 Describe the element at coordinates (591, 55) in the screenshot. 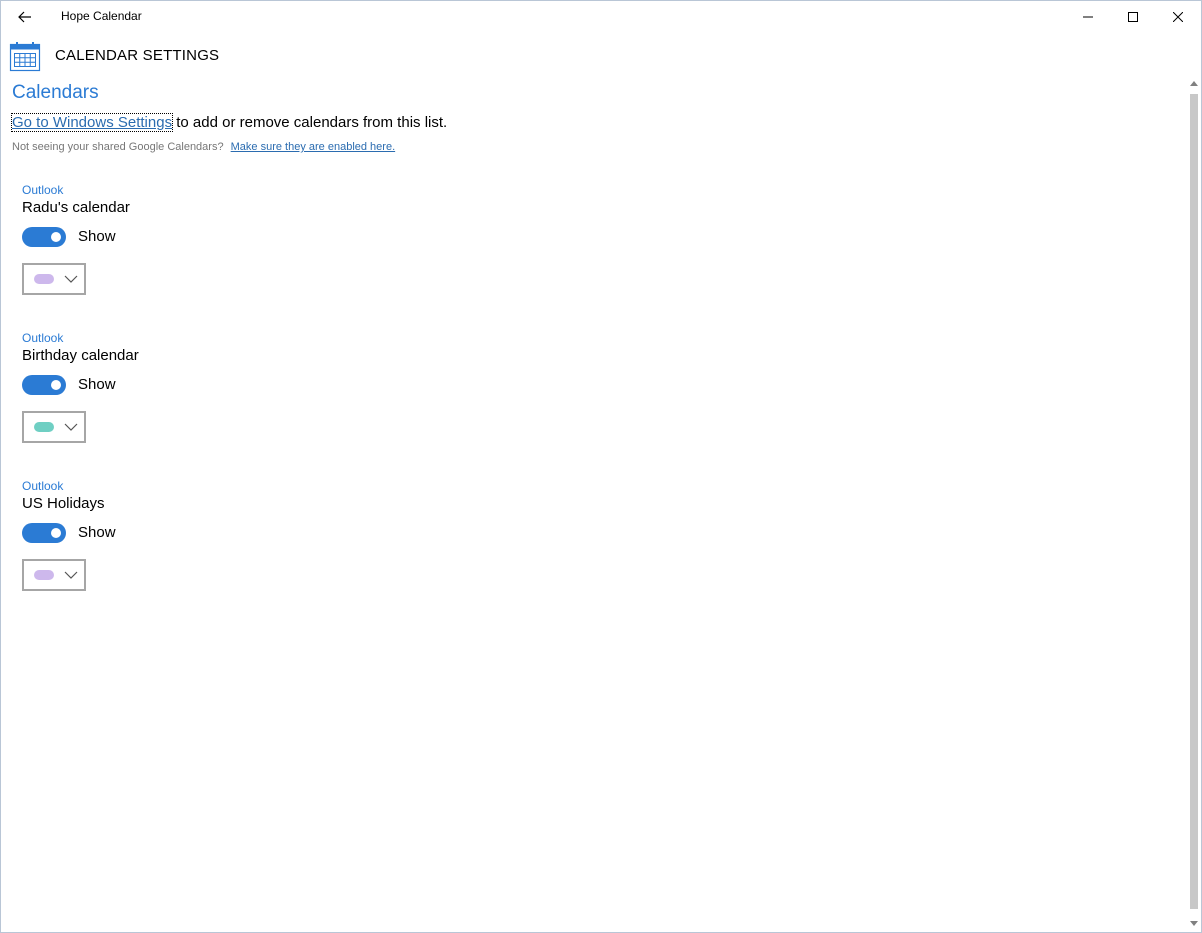

I see `page-header: CALENDAR SETTINGS` at that location.